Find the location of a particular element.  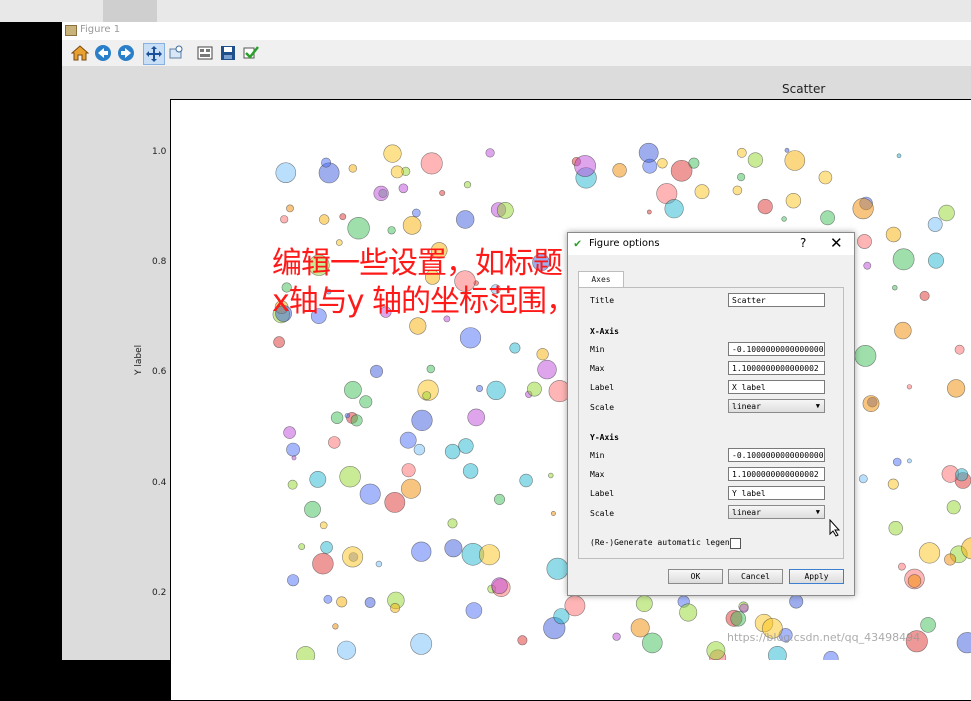

mouse-cursor-icon is located at coordinates (835, 528).